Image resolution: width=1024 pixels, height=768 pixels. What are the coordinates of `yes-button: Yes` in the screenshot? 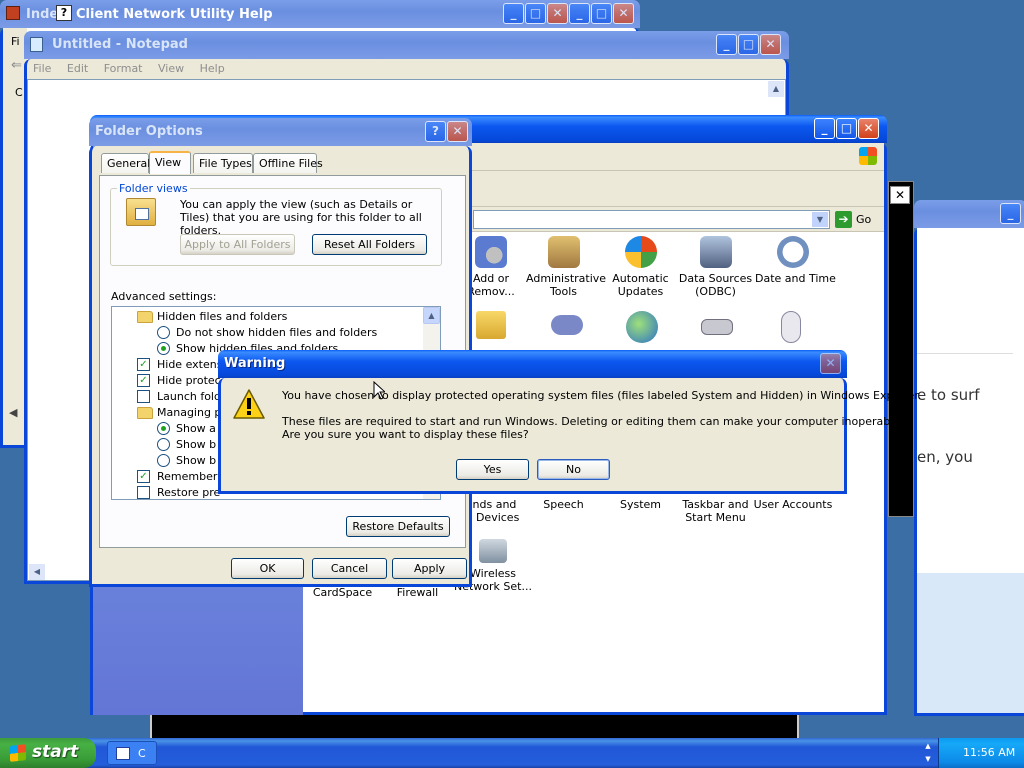 It's located at (492, 469).